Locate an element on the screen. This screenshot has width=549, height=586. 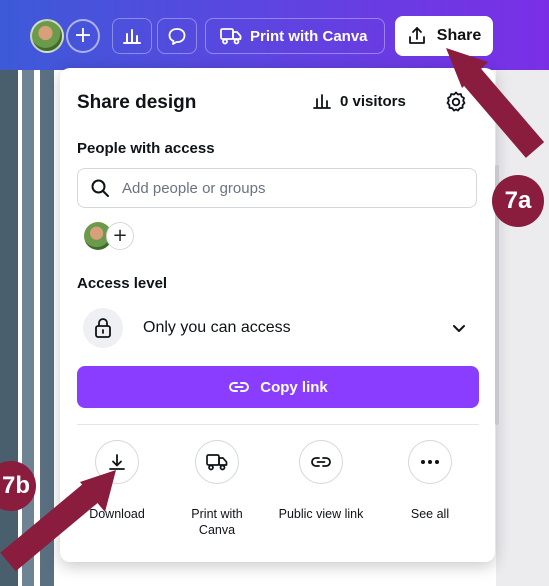
callout-arrow-7a is located at coordinates (495, 103).